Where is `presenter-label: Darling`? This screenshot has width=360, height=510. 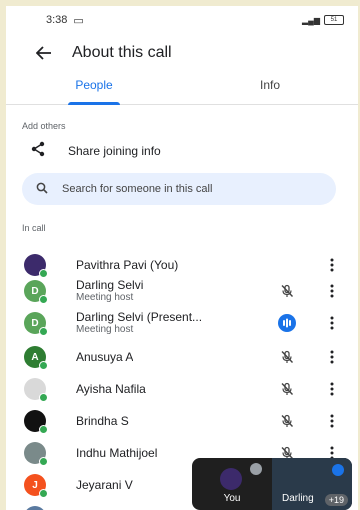
presenter-label: Darling is located at coordinates (298, 498).